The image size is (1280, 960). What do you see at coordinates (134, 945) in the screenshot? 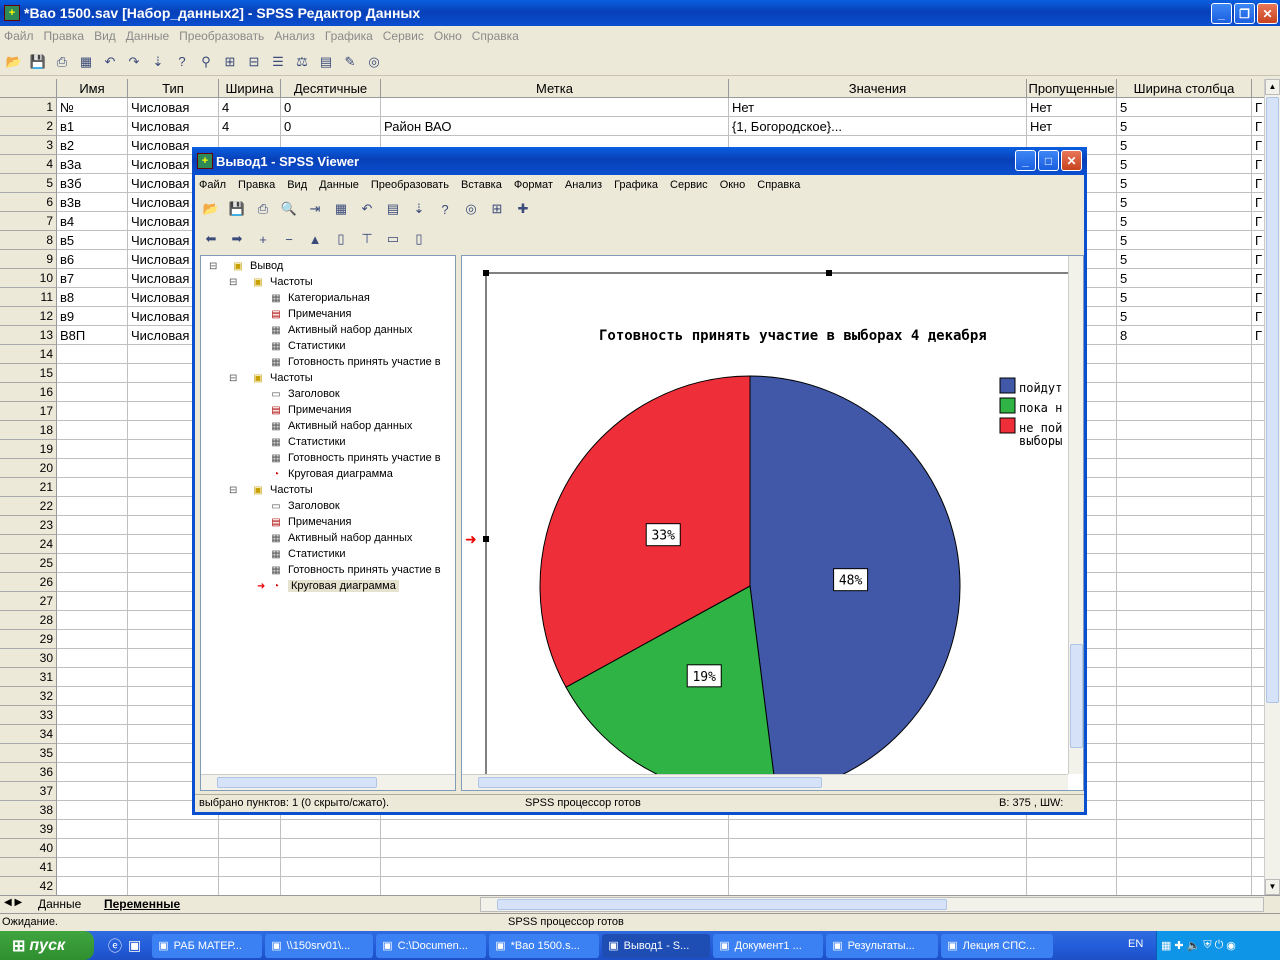
I see `desktop-icon: ▣` at bounding box center [134, 945].